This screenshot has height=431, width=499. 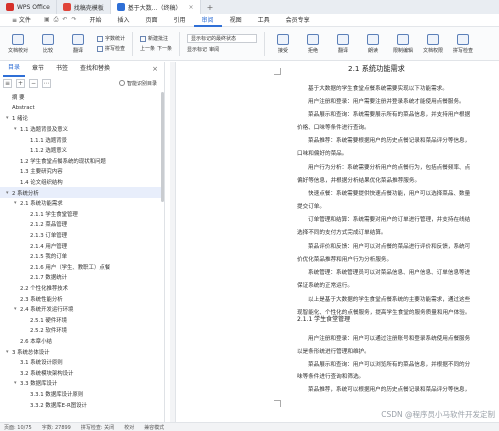 What do you see at coordinates (162, 147) in the screenshot?
I see `sidebar-scrollbar` at bounding box center [162, 147].